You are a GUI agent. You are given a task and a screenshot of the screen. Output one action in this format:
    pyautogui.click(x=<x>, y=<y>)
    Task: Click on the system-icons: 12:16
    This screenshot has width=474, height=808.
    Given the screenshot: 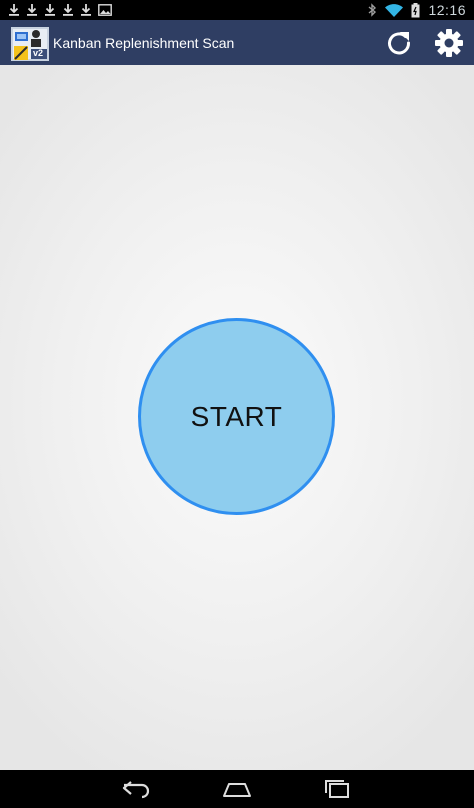 What is the action you would take?
    pyautogui.click(x=421, y=10)
    